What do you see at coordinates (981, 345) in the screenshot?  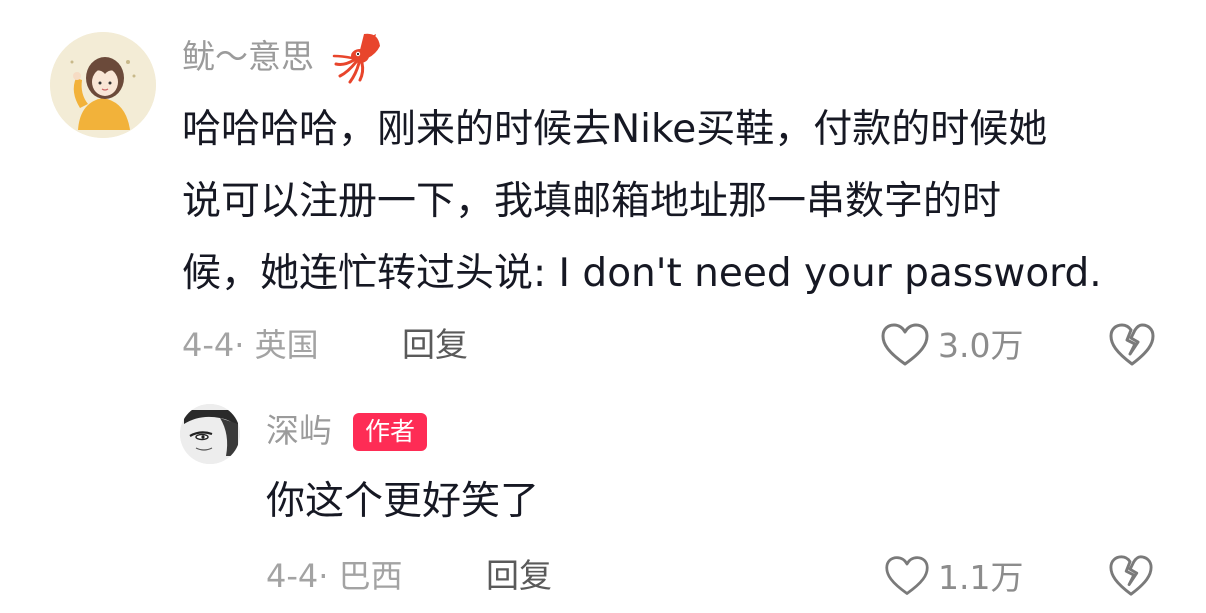 I see `comment-like-count: 3.0万` at bounding box center [981, 345].